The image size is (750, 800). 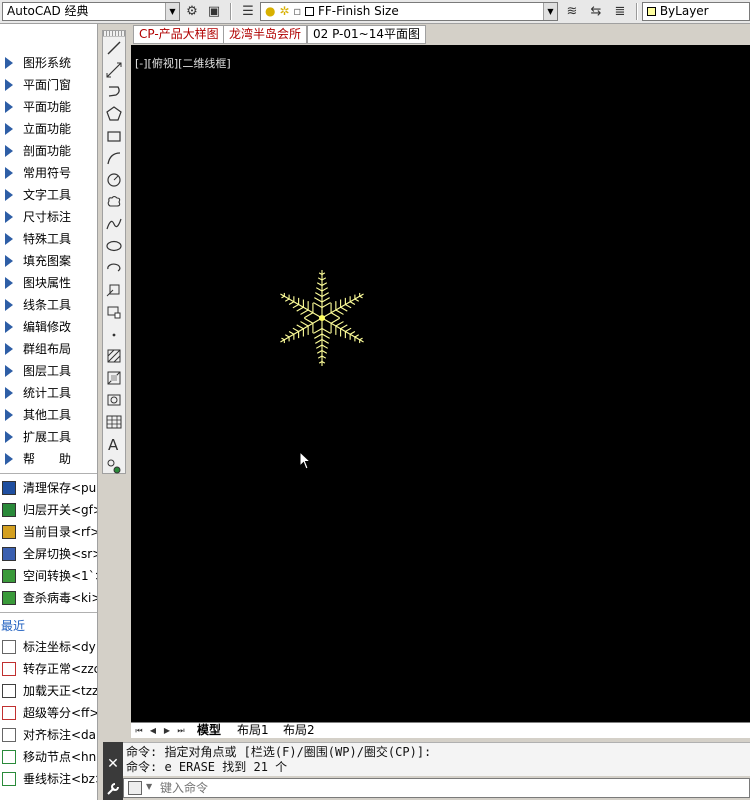 What do you see at coordinates (48, 151) in the screenshot?
I see `menu-item: 剖面功能` at bounding box center [48, 151].